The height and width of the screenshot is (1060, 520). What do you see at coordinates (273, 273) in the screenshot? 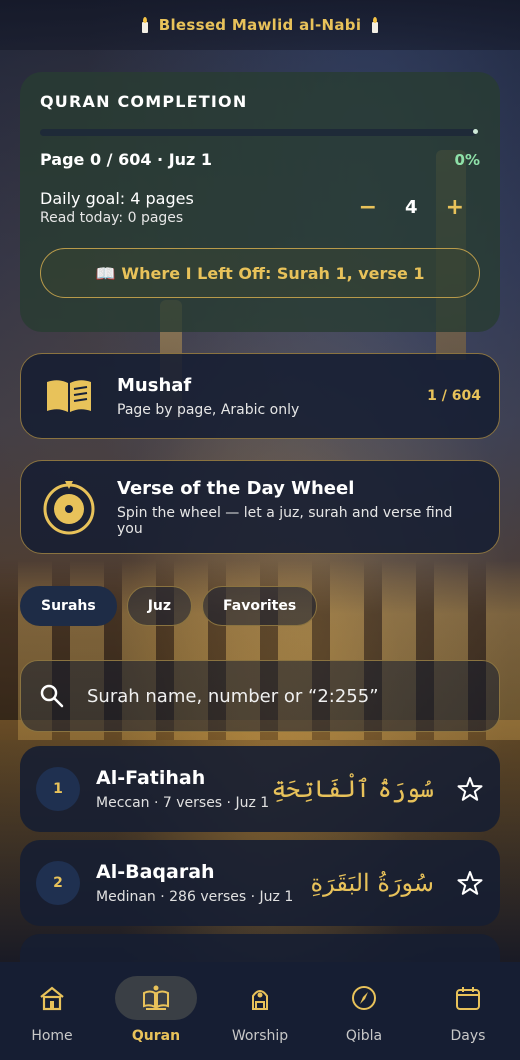
I see `resume-reading-label: Where I Left Off: Surah 1, verse 1` at bounding box center [273, 273].